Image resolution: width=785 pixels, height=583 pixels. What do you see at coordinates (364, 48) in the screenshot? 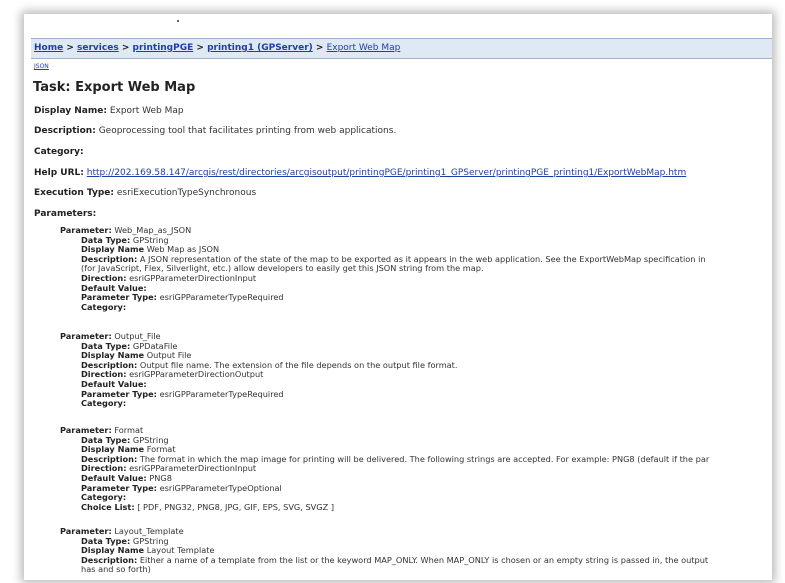
I see `breadcrumb-current: Export Web Map` at bounding box center [364, 48].